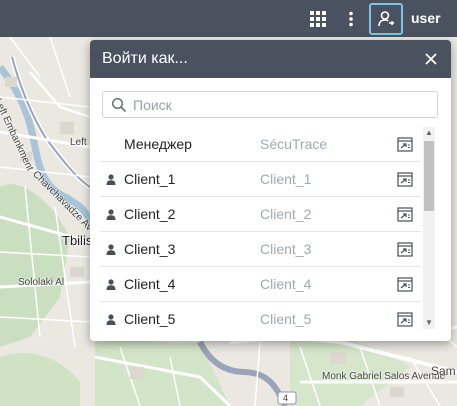 This screenshot has height=406, width=457. What do you see at coordinates (286, 179) in the screenshot?
I see `row-account: Client_1` at bounding box center [286, 179].